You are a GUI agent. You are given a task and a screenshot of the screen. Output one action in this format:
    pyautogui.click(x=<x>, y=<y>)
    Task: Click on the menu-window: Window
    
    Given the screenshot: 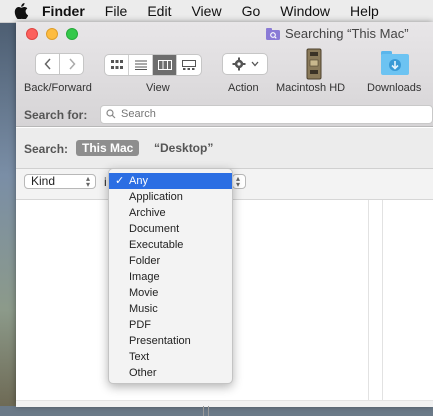 What is the action you would take?
    pyautogui.click(x=305, y=11)
    